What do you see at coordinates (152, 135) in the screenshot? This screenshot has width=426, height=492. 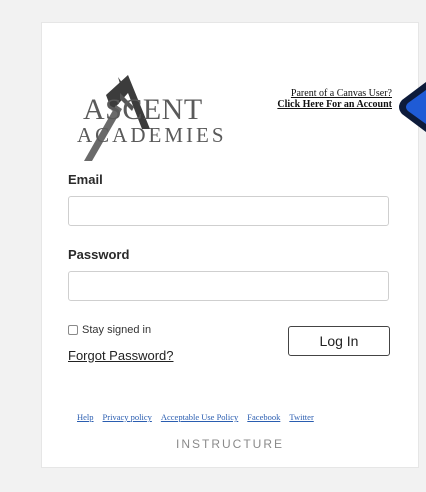 I see `logo-text-academies: ACADEMIES` at bounding box center [152, 135].